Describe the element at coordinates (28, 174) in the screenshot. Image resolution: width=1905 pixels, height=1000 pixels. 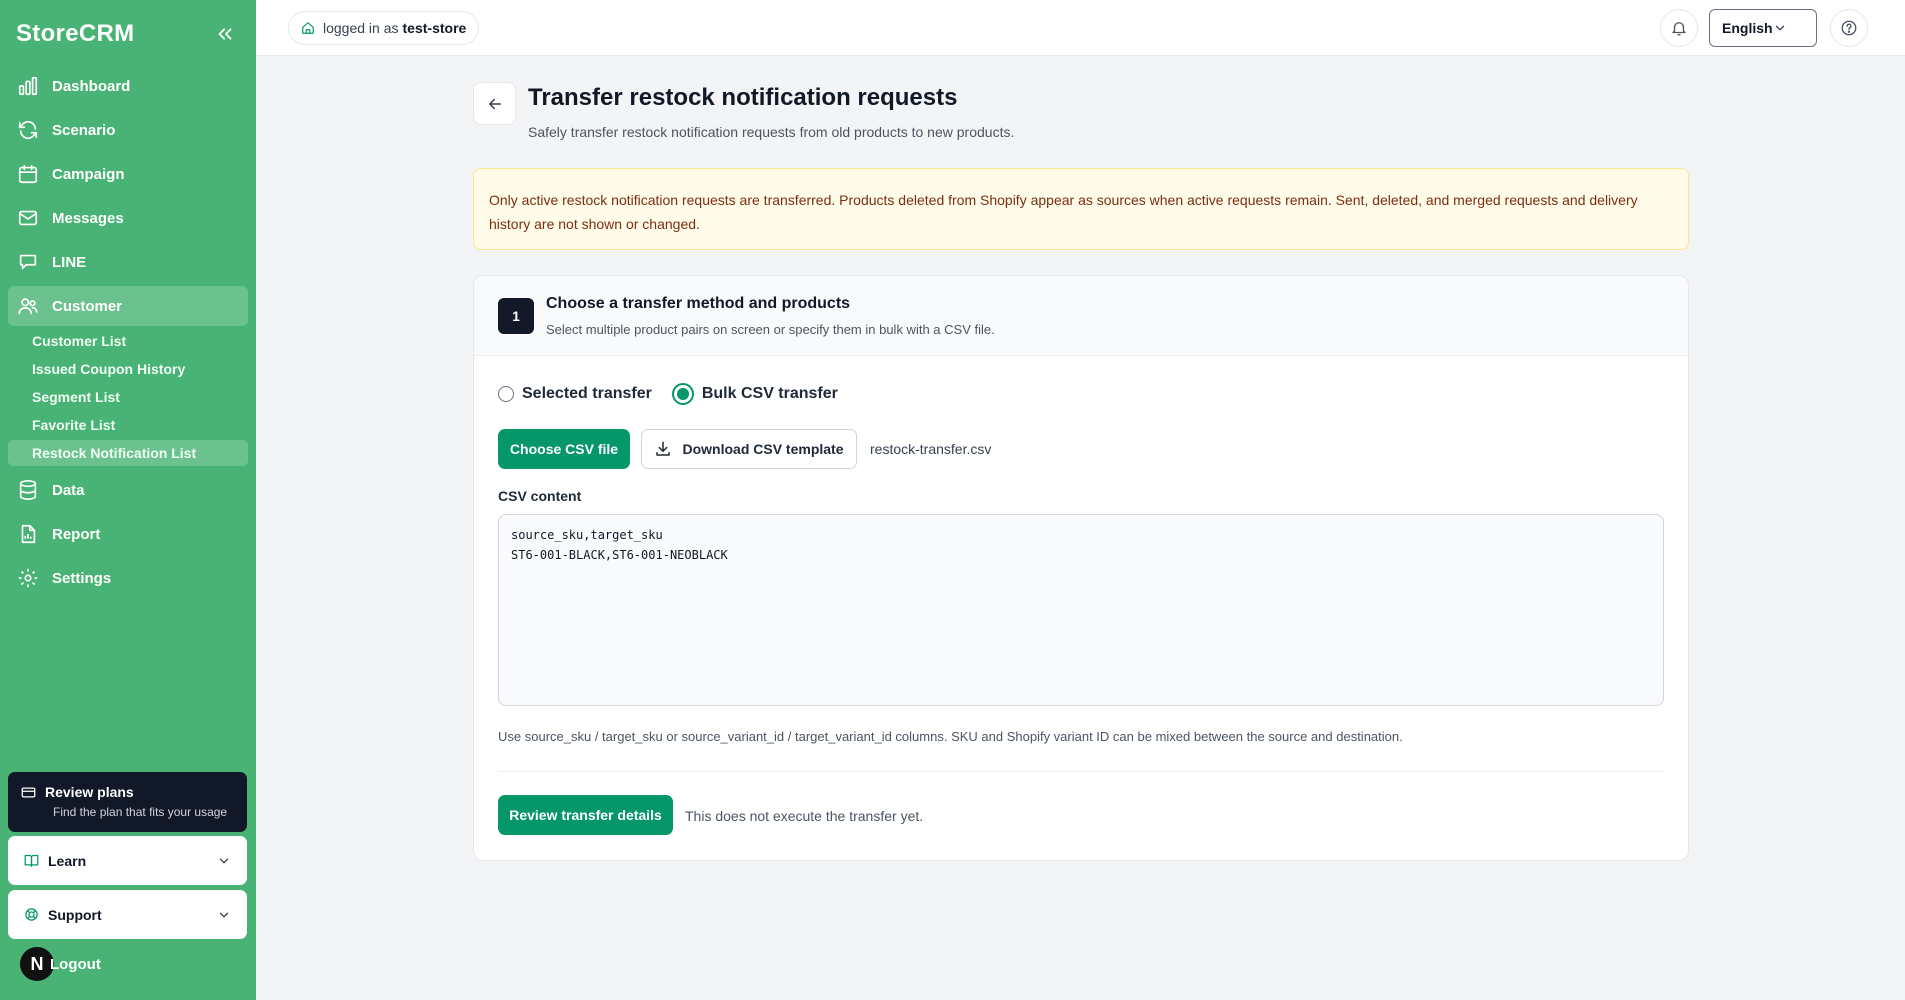
I see `calendar-icon` at that location.